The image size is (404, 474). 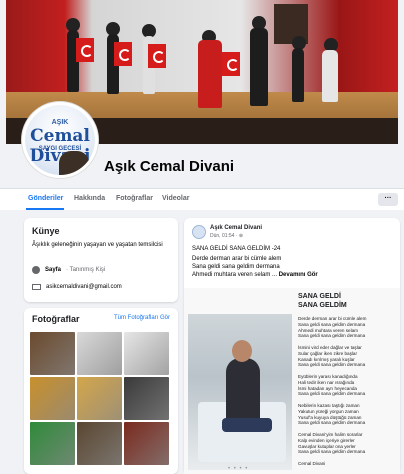 What do you see at coordinates (169, 166) in the screenshot?
I see `page-title: Aşık Cemal Divani` at bounding box center [169, 166].